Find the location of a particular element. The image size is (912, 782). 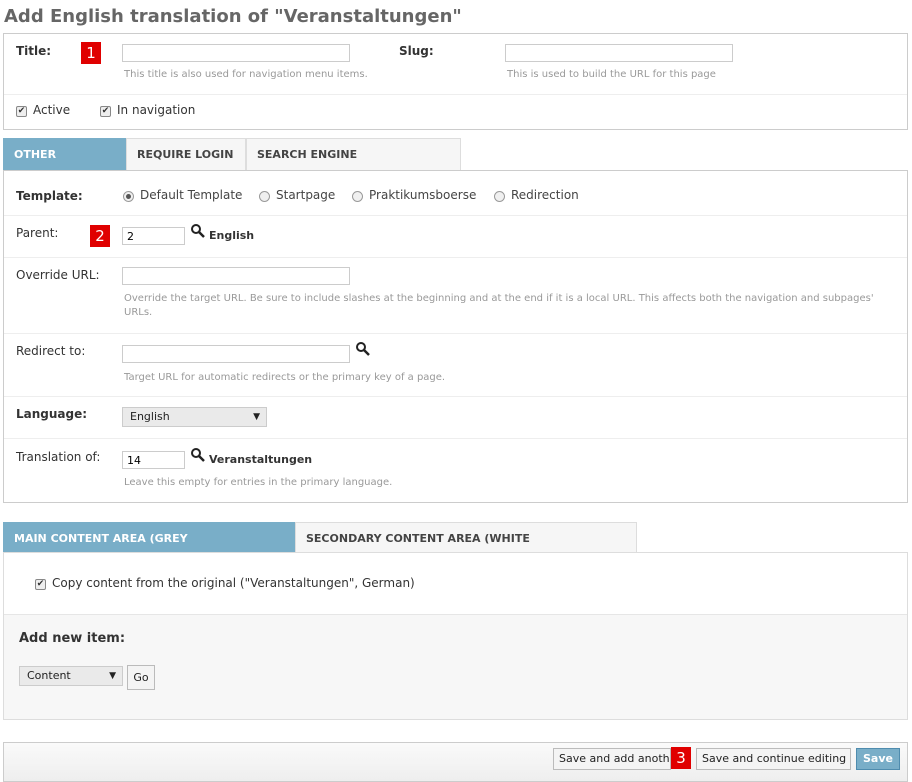

parent-lookup-value: English is located at coordinates (232, 235).